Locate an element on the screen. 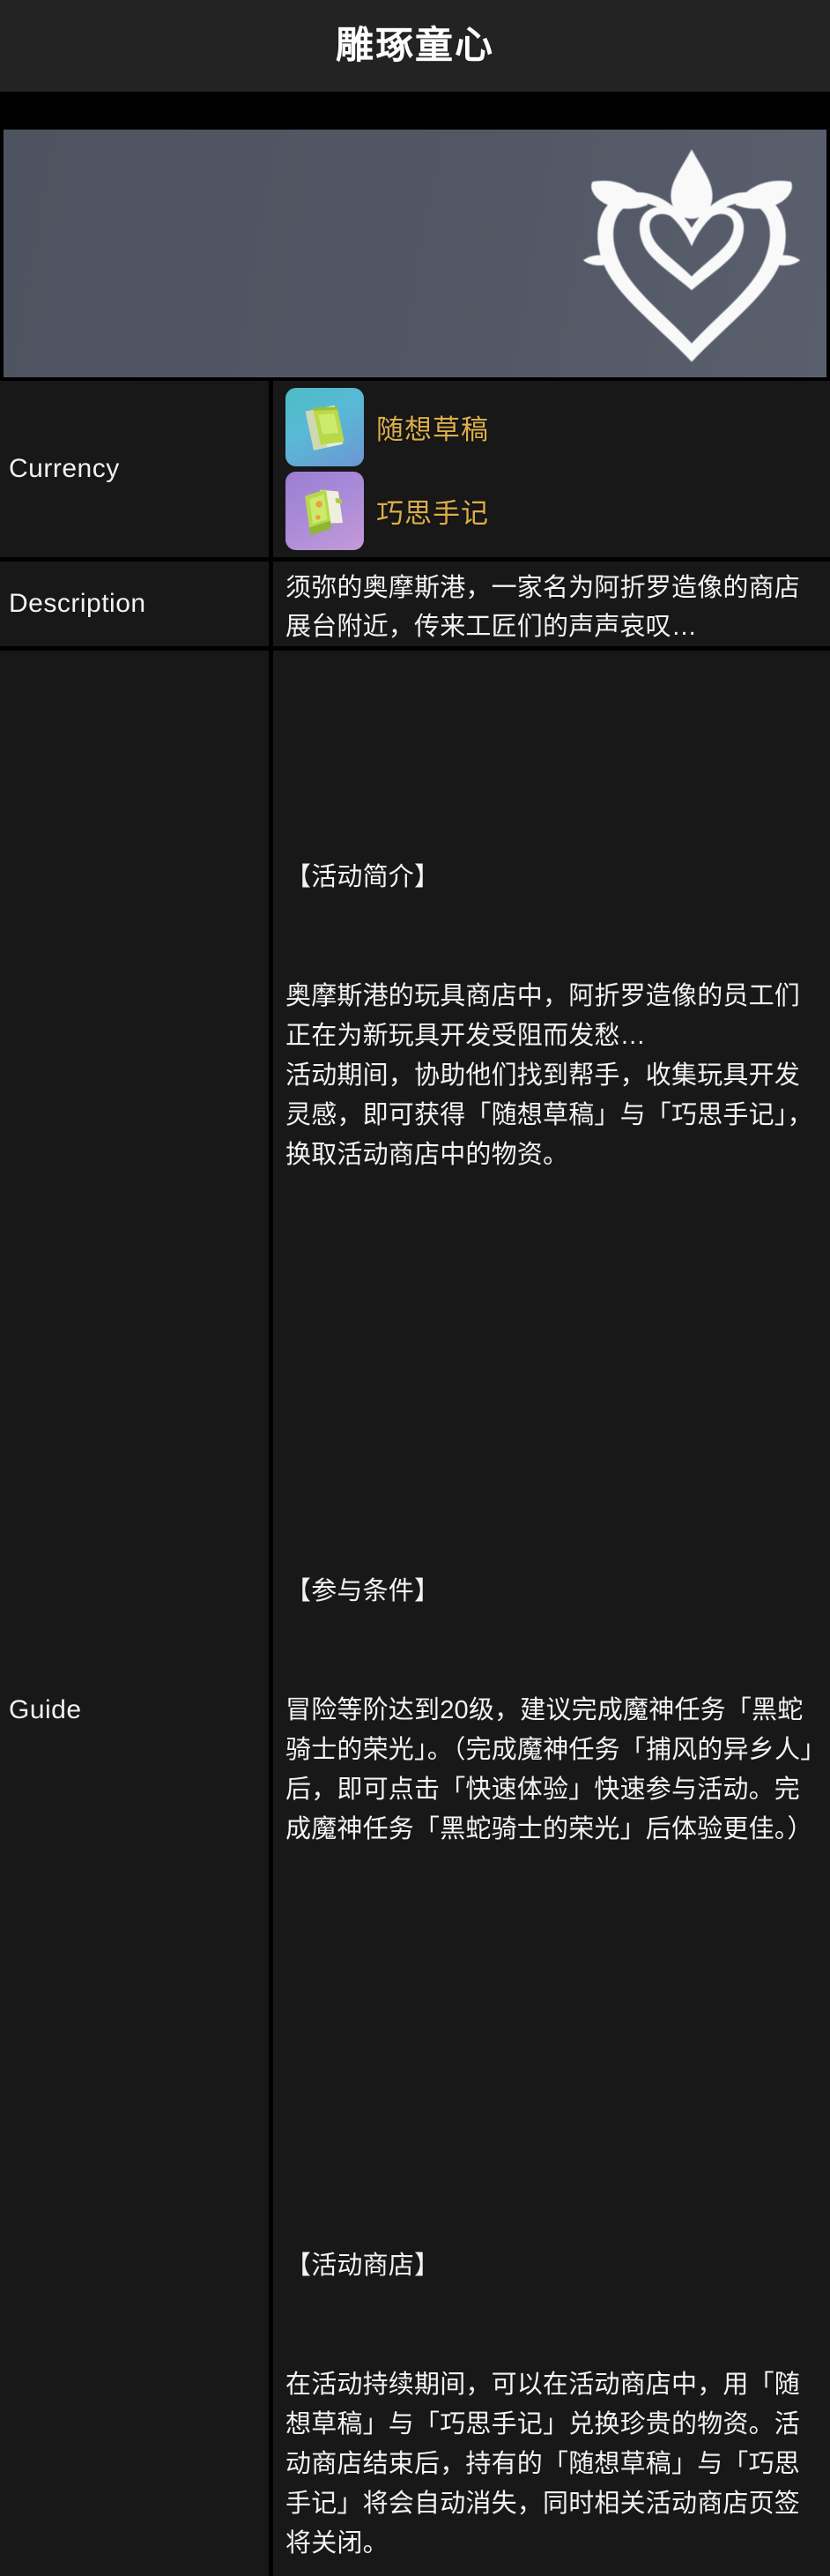  currency-label-text: Currency is located at coordinates (64, 469).